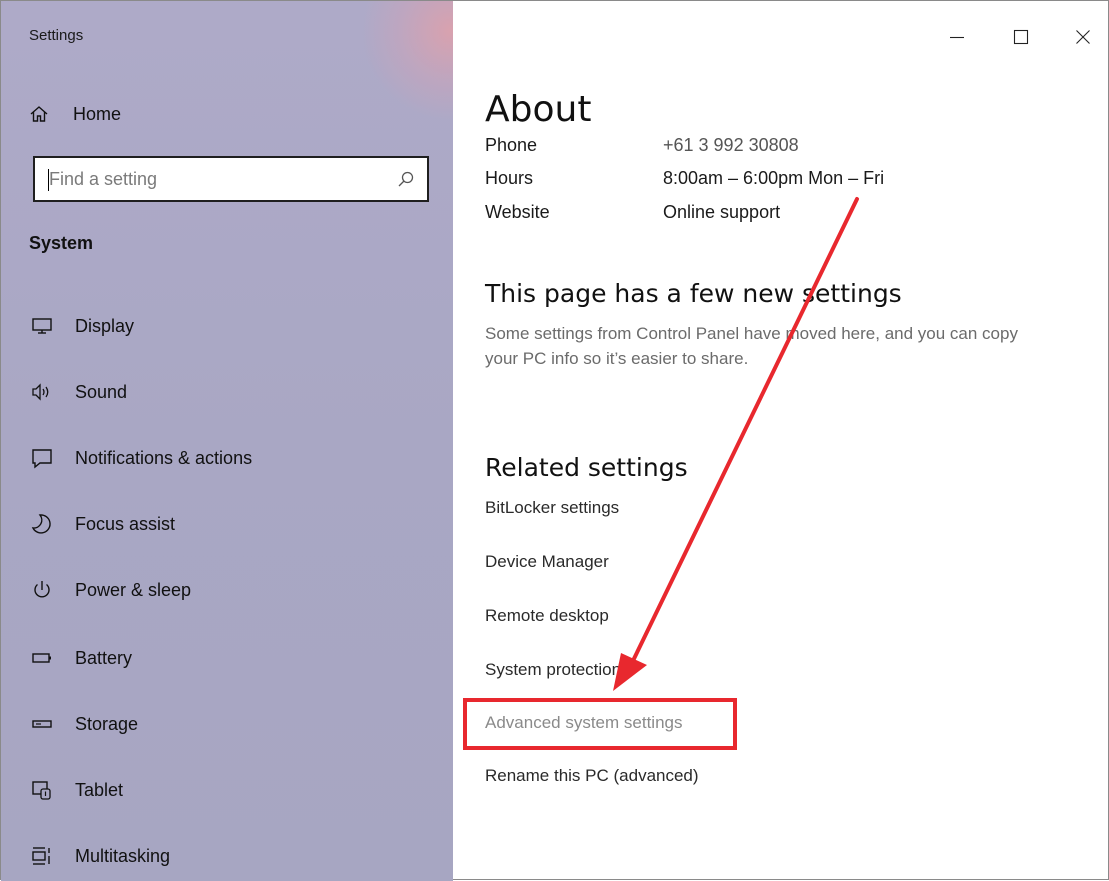  I want to click on sidebar-item-sound: Sound, so click(227, 392).